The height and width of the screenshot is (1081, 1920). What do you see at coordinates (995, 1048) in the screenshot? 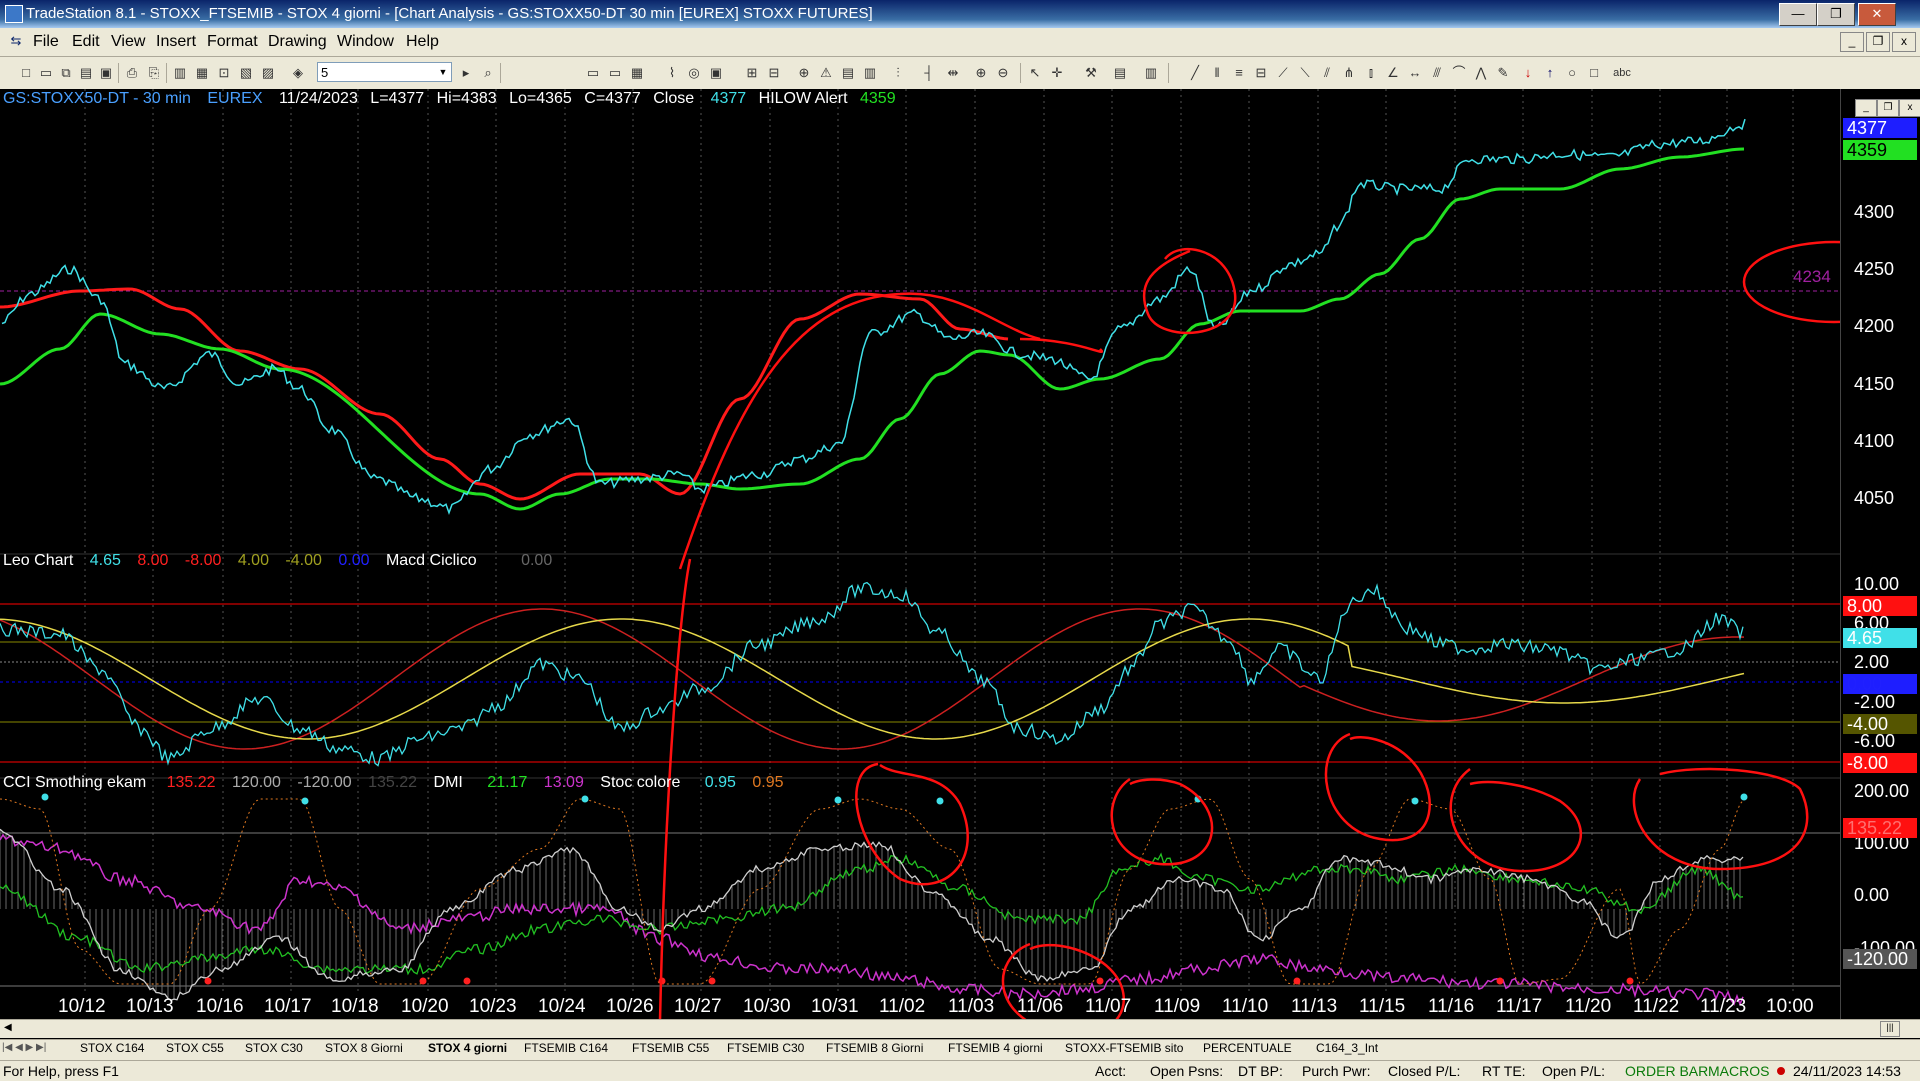
I see `tab-9: FTSEMIB 4 giorni` at bounding box center [995, 1048].